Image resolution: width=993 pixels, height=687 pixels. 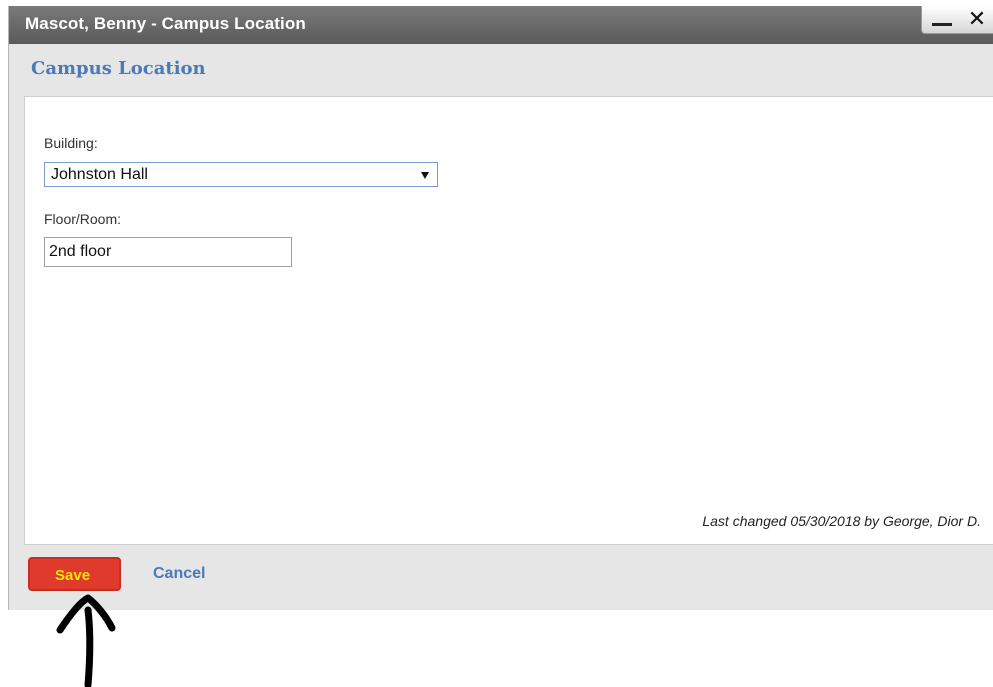 I want to click on building-label: Building:, so click(x=71, y=143).